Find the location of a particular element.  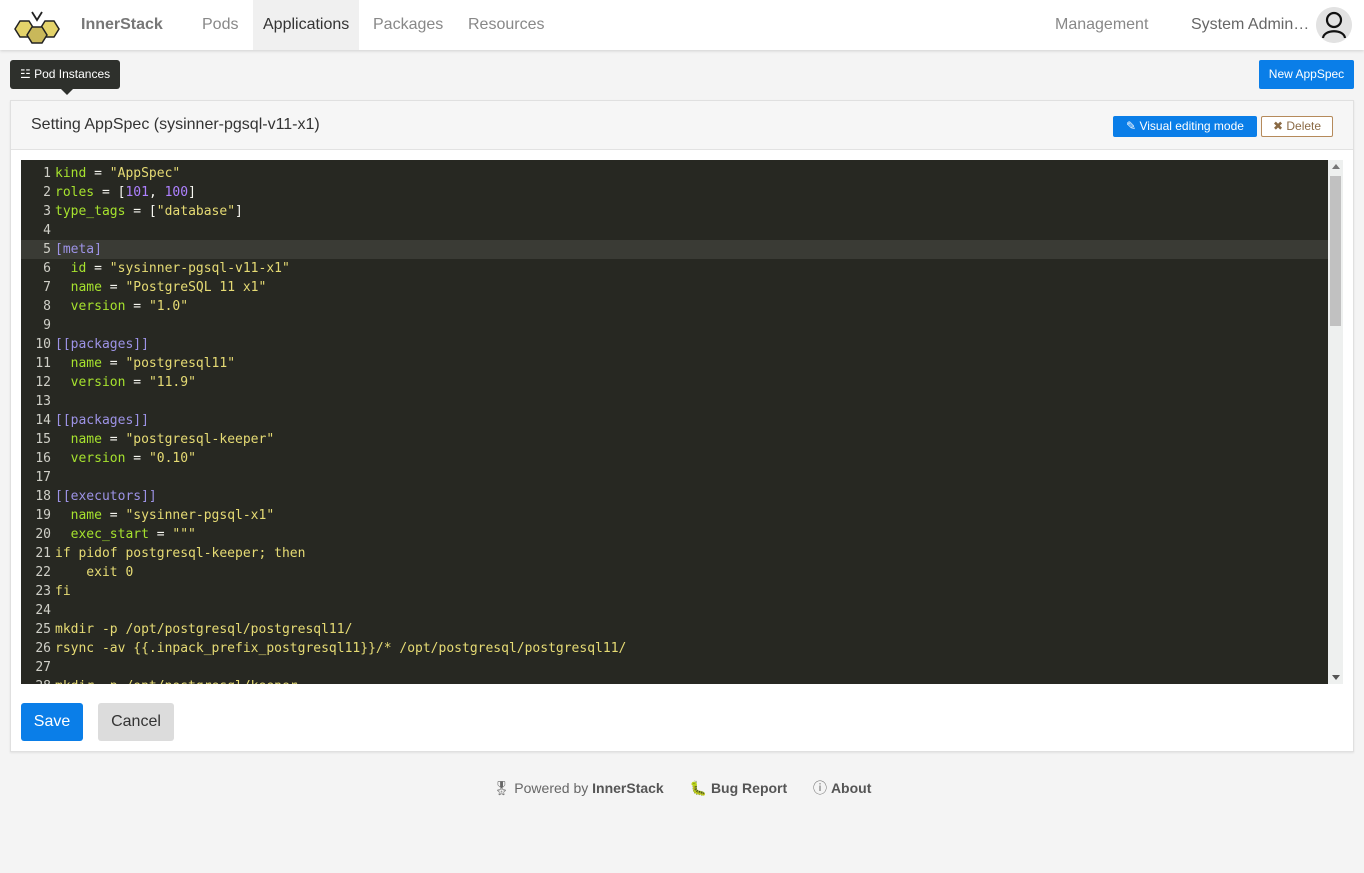

brand-name: InnerStack is located at coordinates (122, 25).